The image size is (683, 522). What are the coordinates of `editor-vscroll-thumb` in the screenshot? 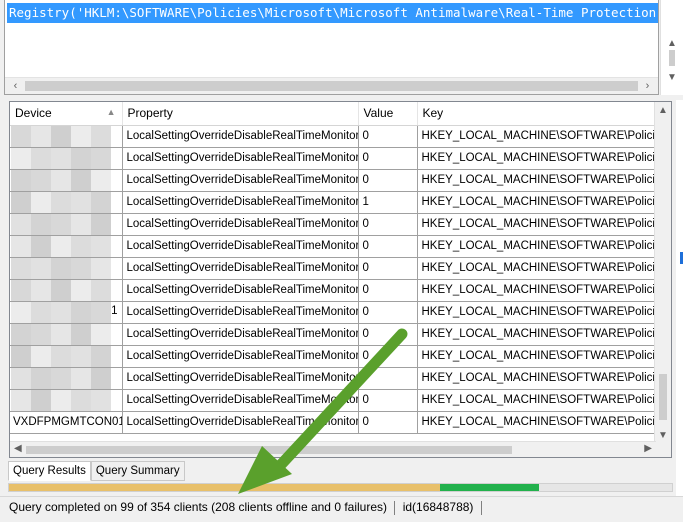 It's located at (672, 58).